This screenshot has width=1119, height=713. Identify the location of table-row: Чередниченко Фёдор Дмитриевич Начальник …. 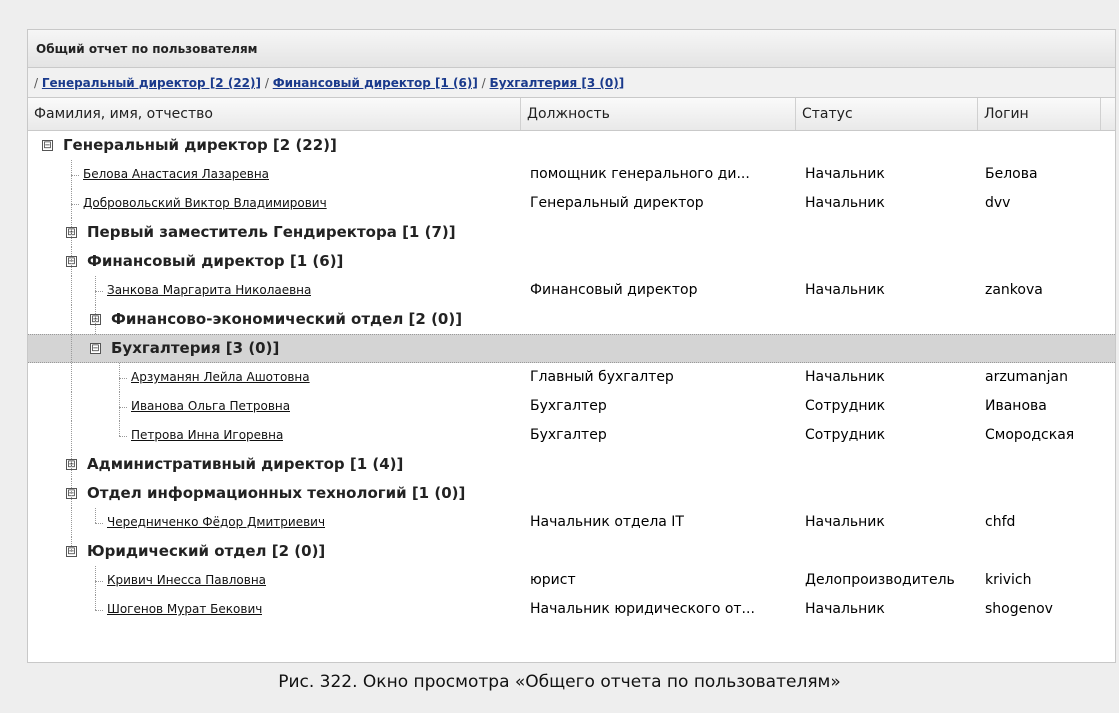
(571, 522).